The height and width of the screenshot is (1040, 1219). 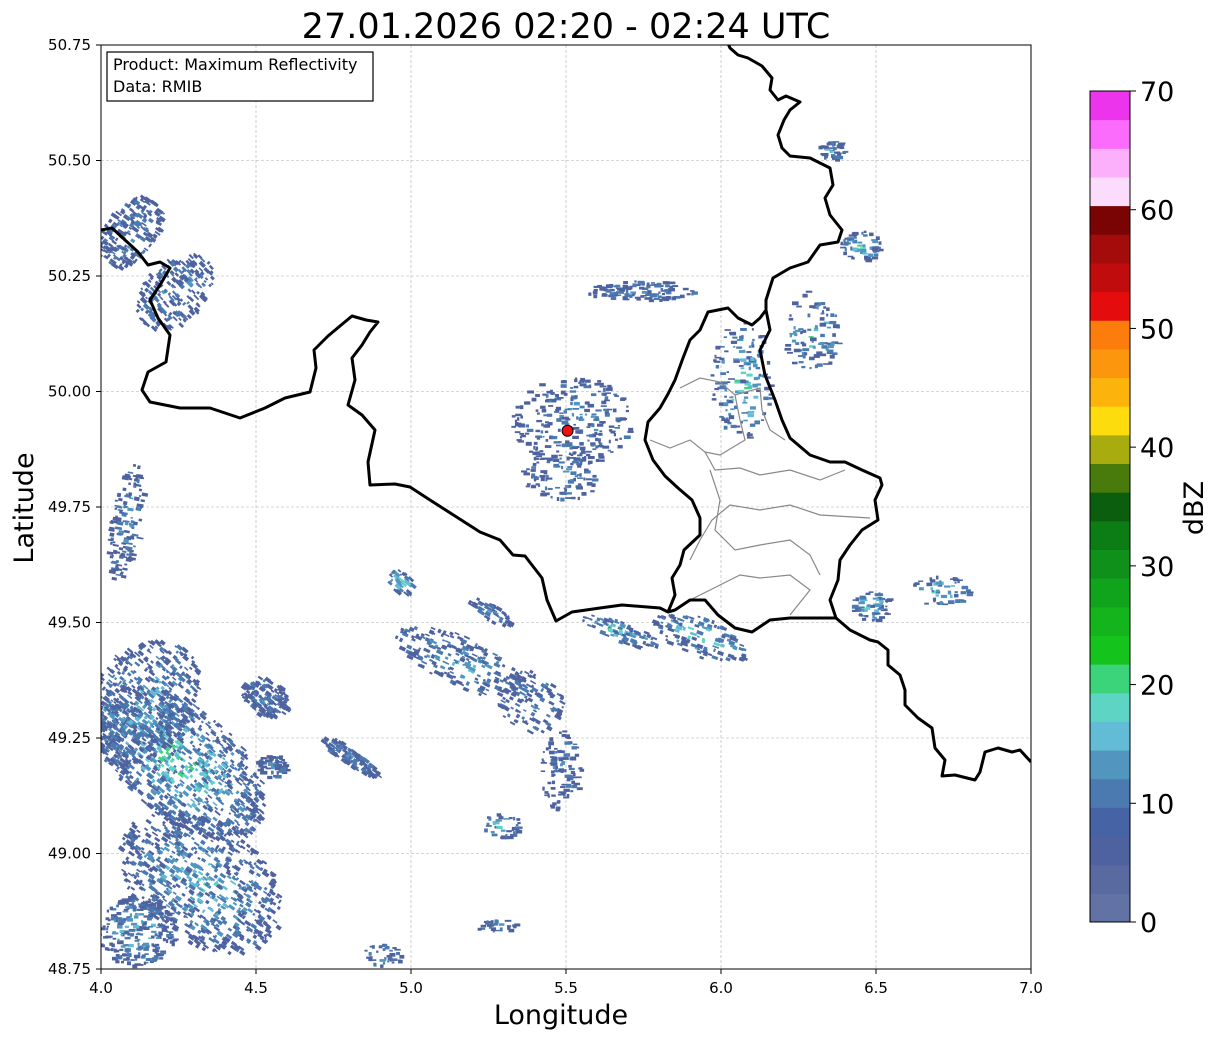 What do you see at coordinates (69, 45) in the screenshot?
I see `y-tick-label: 50.75` at bounding box center [69, 45].